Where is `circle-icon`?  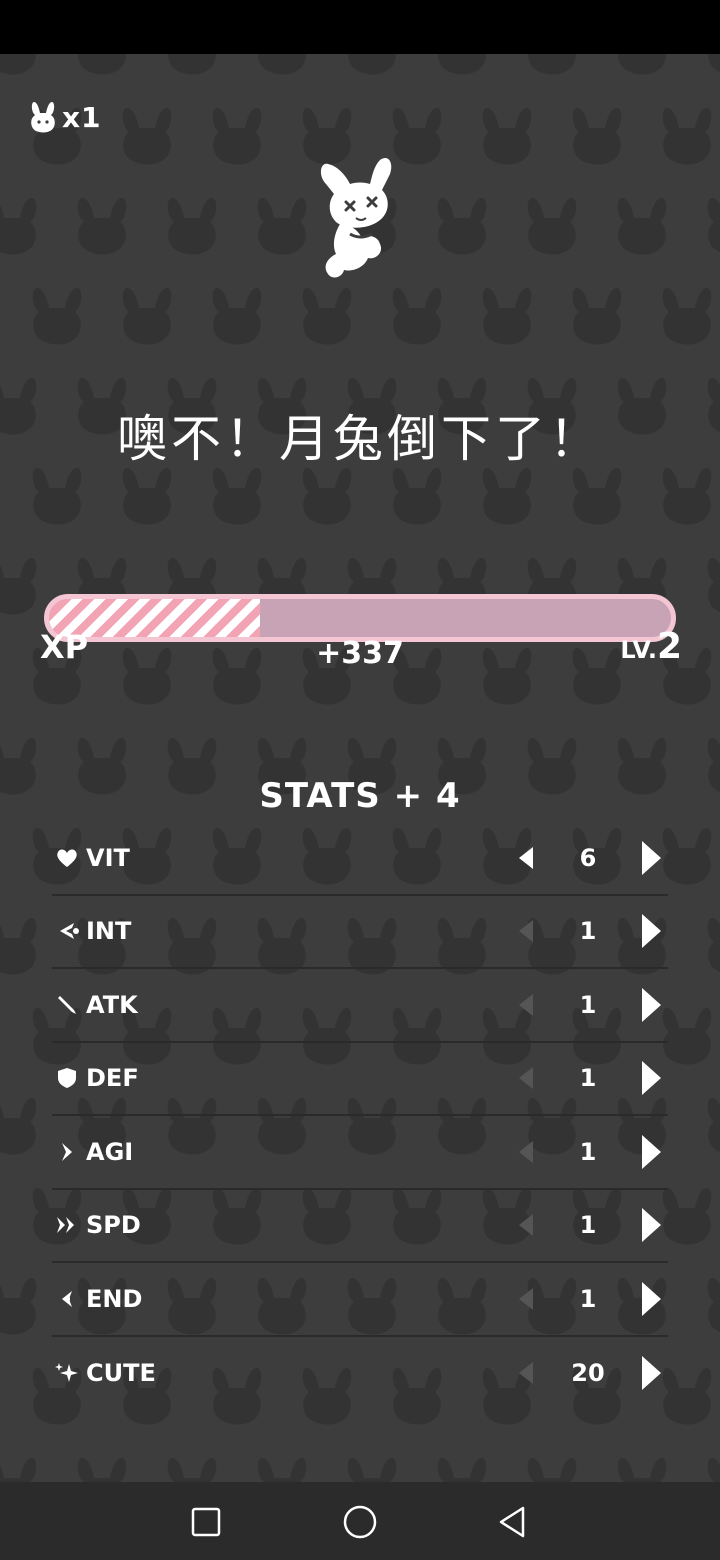
circle-icon is located at coordinates (360, 1522).